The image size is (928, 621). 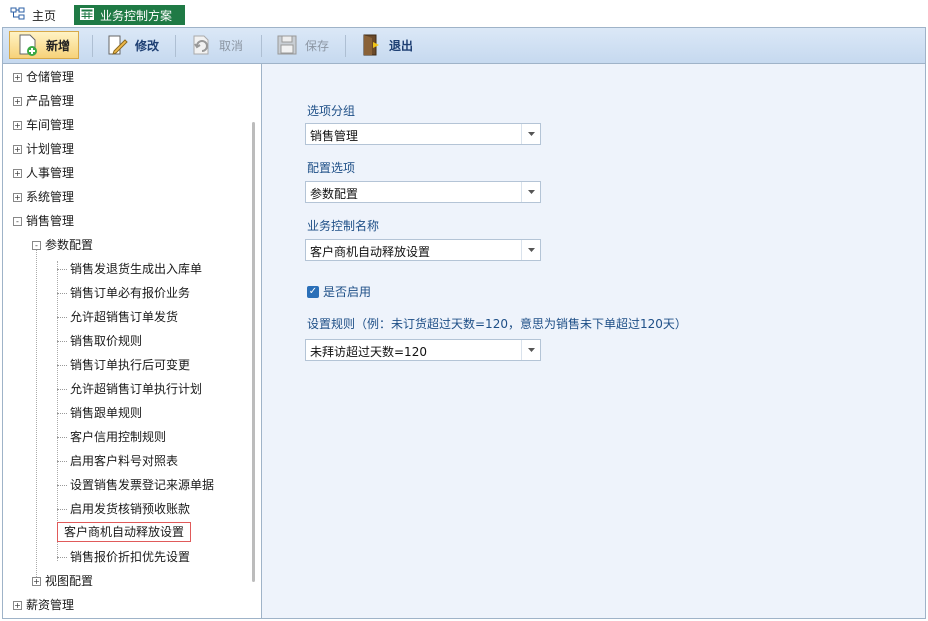 What do you see at coordinates (231, 45) in the screenshot?
I see `cancel-button-label: 取消` at bounding box center [231, 45].